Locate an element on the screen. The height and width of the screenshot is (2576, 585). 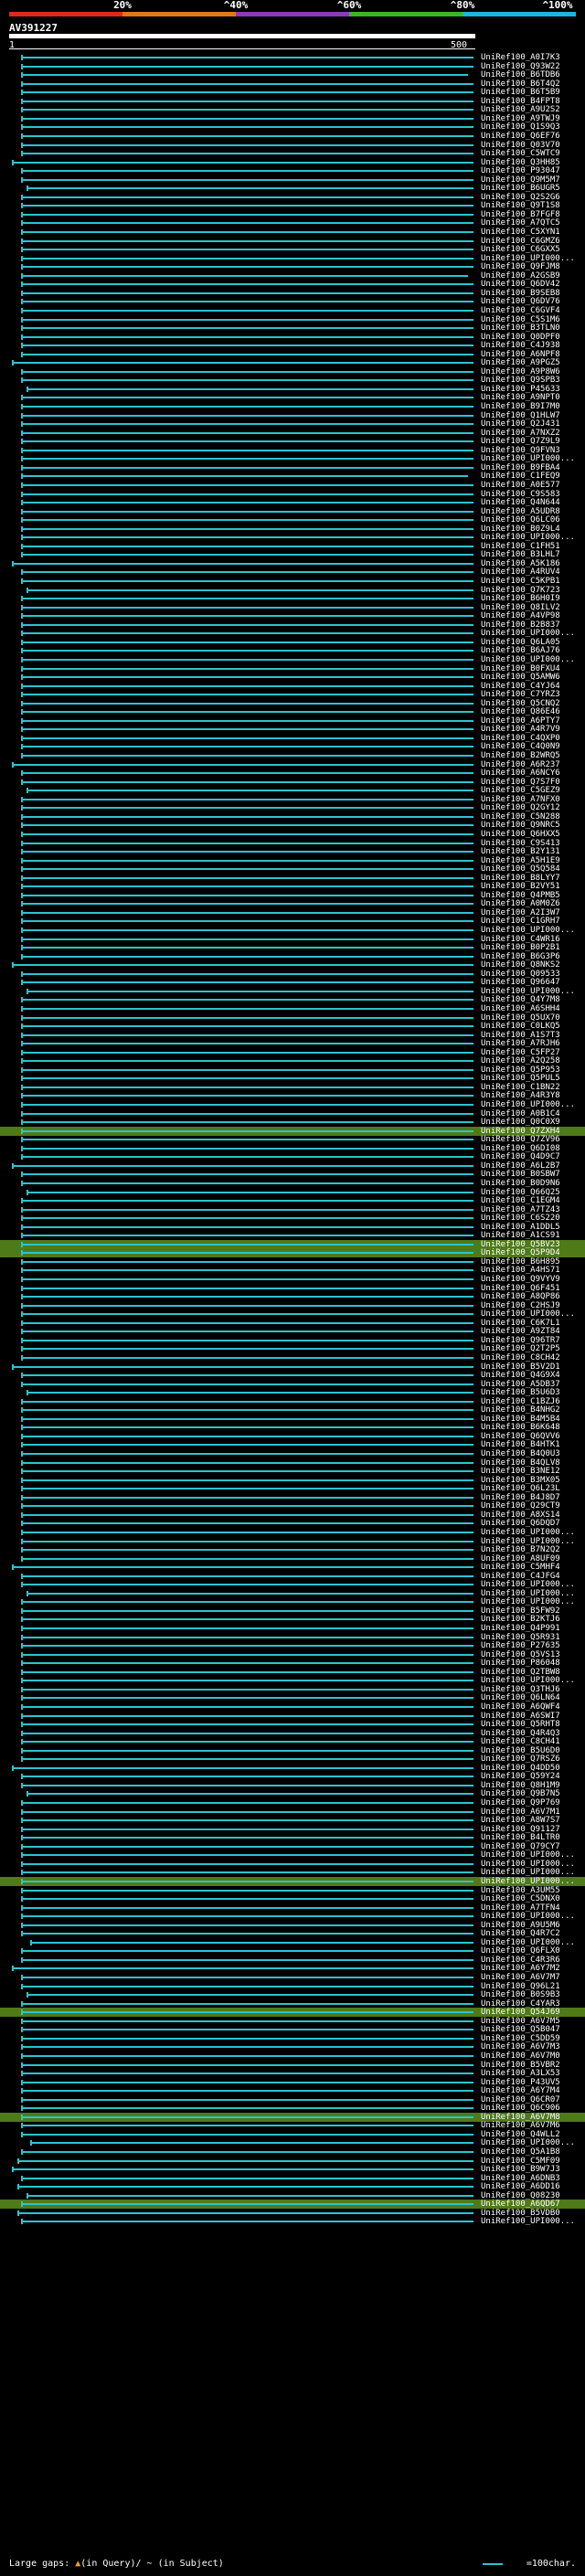
hit-row: UniRef100_P45633 is located at coordinates (293, 389).